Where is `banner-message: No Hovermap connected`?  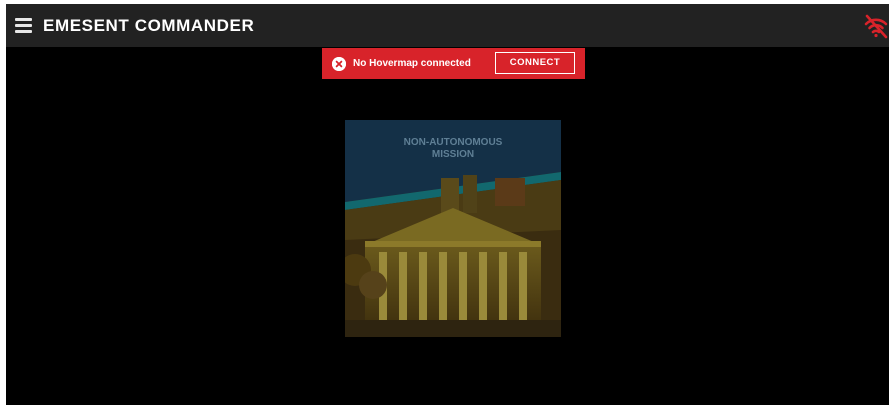 banner-message: No Hovermap connected is located at coordinates (412, 63).